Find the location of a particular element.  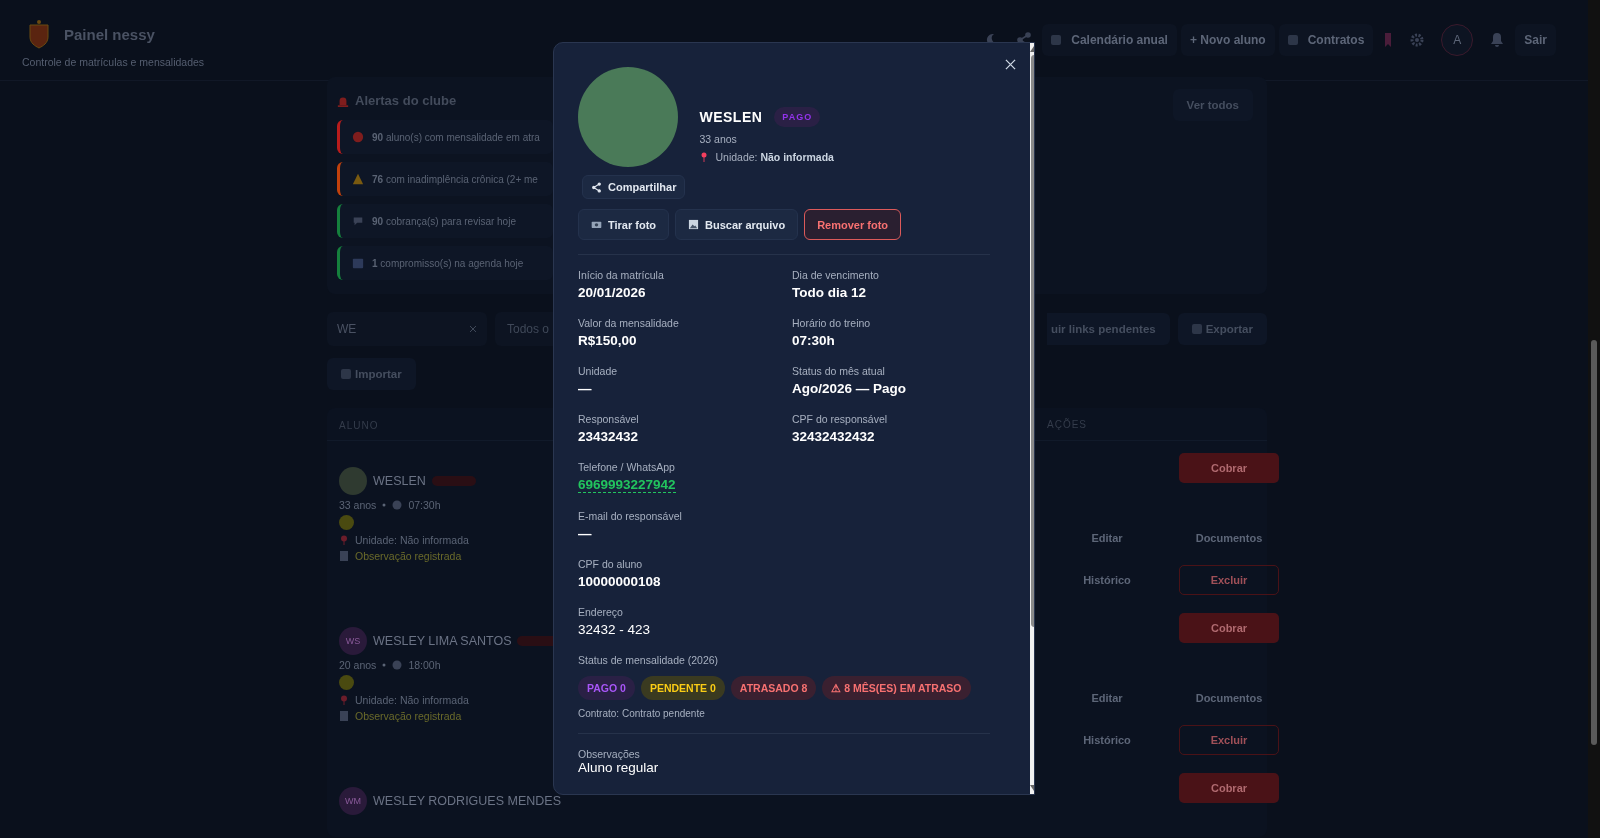

initials-avatar: WS is located at coordinates (353, 641).